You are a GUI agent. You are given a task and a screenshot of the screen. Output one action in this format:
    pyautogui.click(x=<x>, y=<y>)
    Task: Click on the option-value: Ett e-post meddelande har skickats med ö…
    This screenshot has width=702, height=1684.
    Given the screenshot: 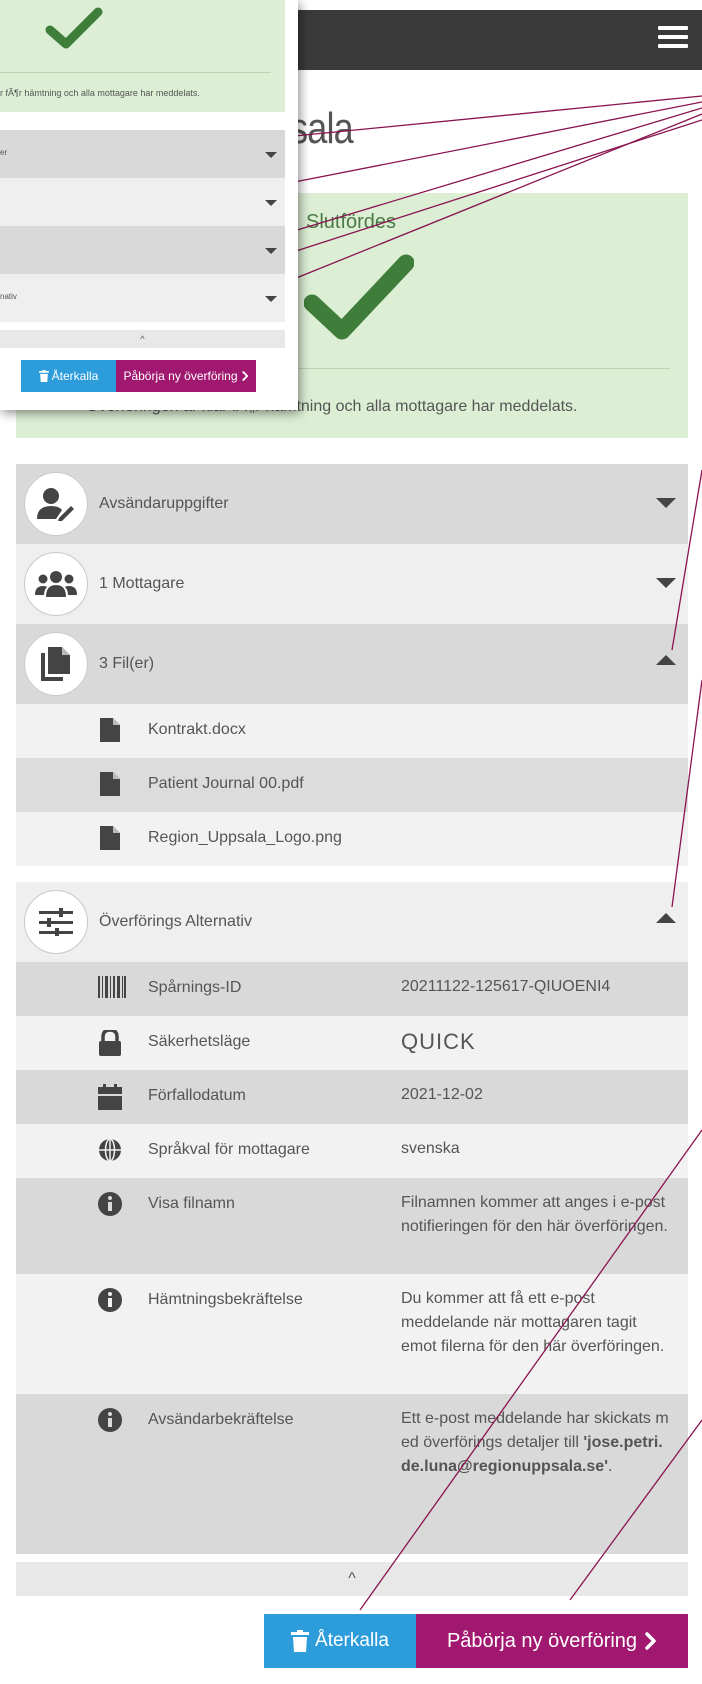 What is the action you would take?
    pyautogui.click(x=535, y=1443)
    